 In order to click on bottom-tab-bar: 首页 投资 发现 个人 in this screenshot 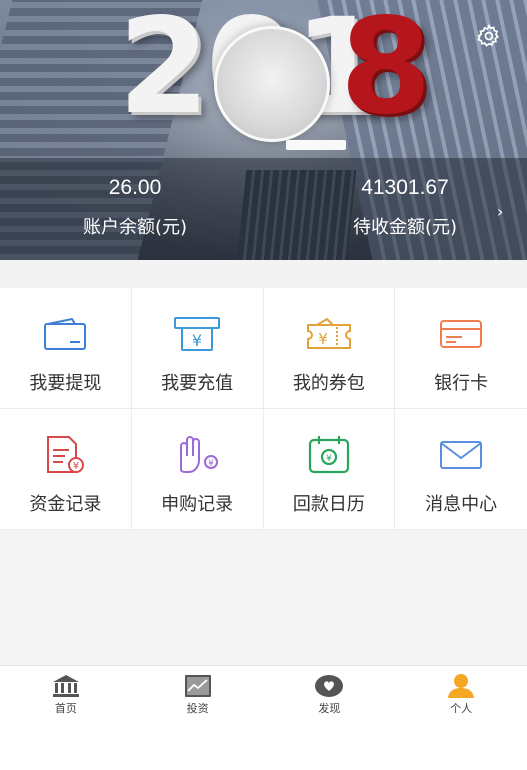, I will do `click(263, 694)`.